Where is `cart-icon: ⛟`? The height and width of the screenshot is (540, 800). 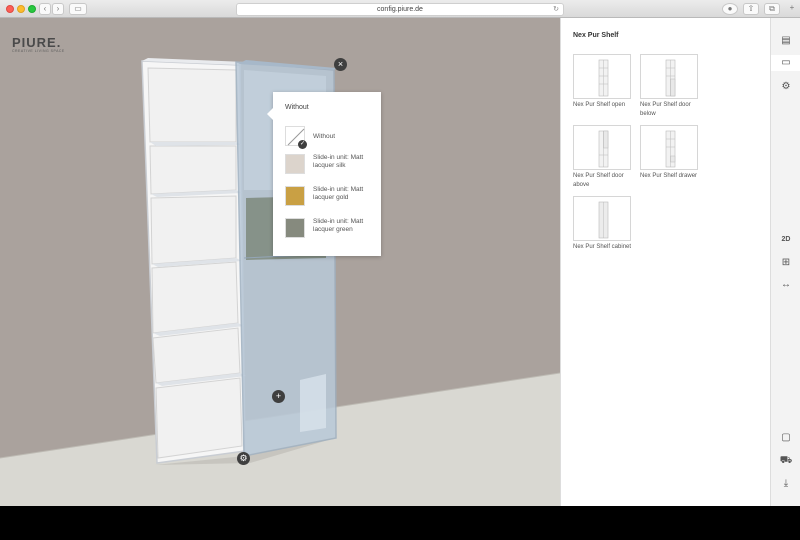 cart-icon: ⛟ is located at coordinates (786, 460).